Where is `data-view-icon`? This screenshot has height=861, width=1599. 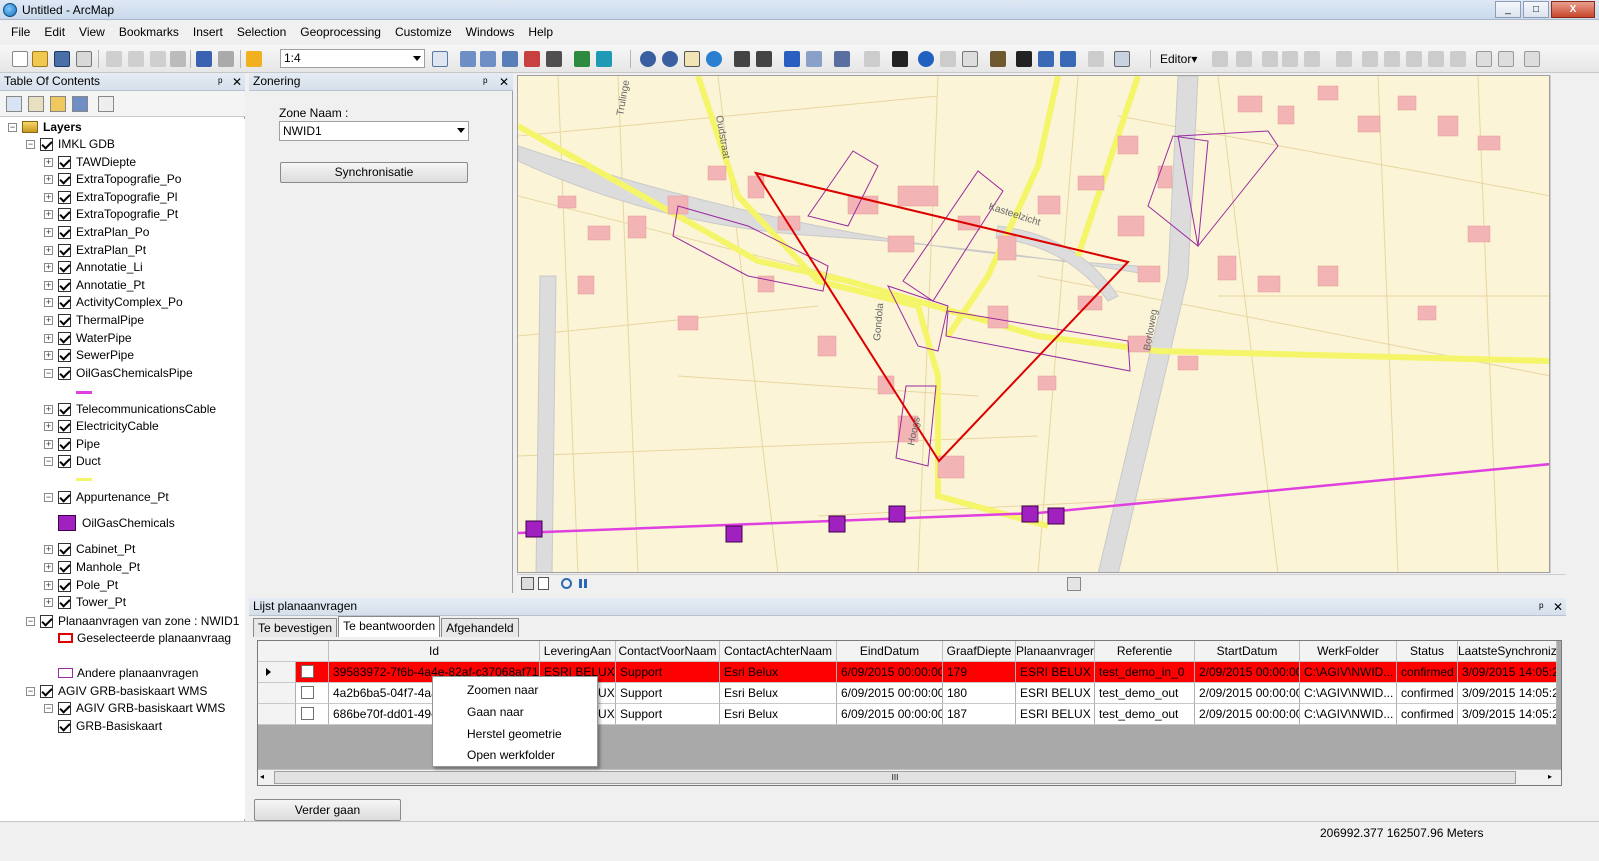
data-view-icon is located at coordinates (527, 583).